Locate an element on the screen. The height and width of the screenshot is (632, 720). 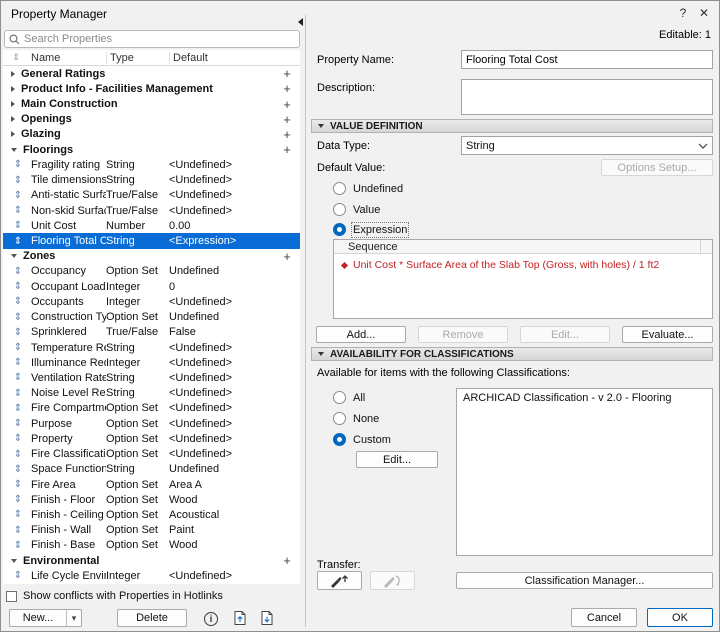
property-row: ⇕ Fire CompartmentOption Set <Undefined> is located at coordinates (151, 408).